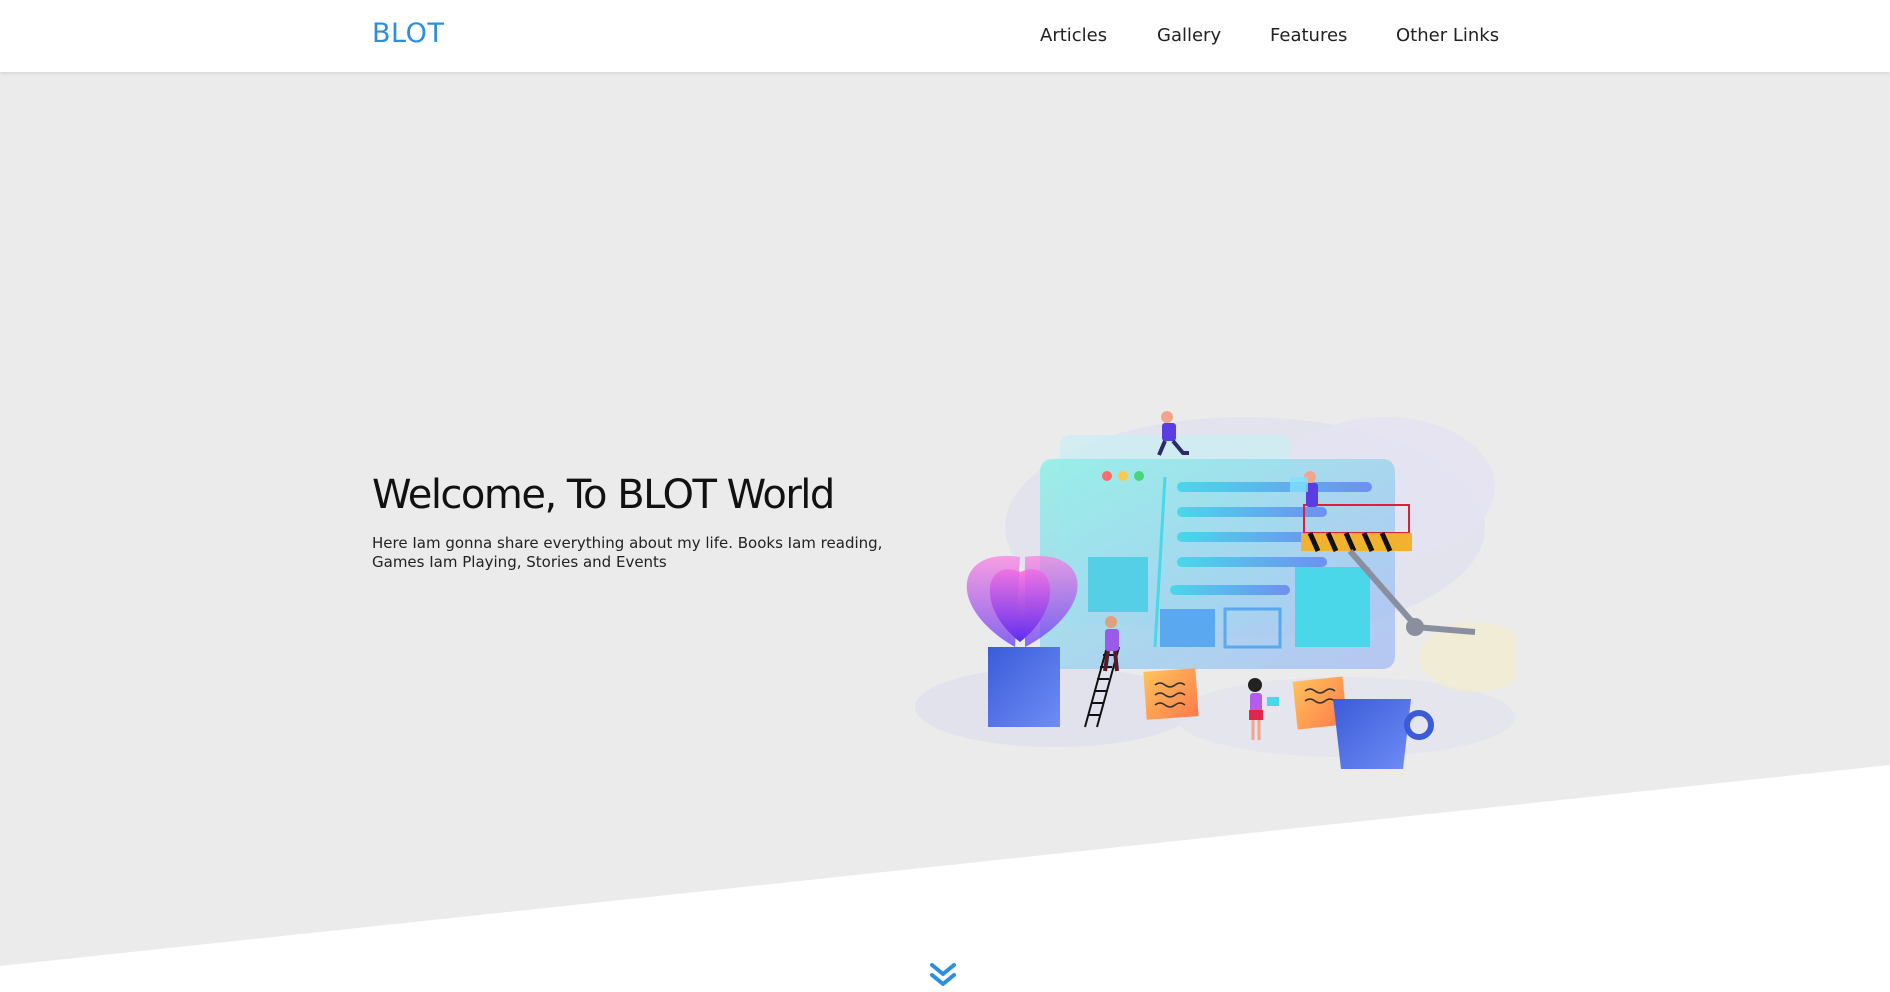 The height and width of the screenshot is (992, 1890). What do you see at coordinates (1073, 35) in the screenshot?
I see `nav-link-articles: Articles` at bounding box center [1073, 35].